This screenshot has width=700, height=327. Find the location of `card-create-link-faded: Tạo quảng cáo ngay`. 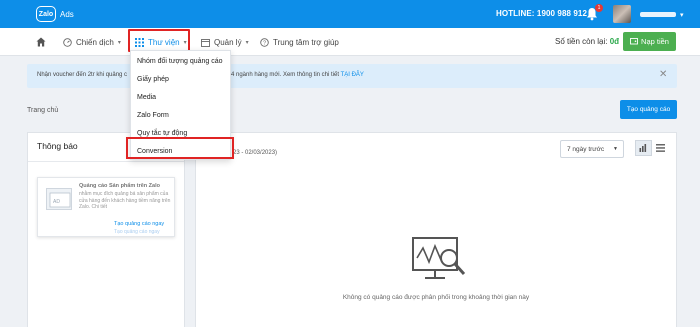

card-create-link-faded: Tạo quảng cáo ngay is located at coordinates (137, 232).